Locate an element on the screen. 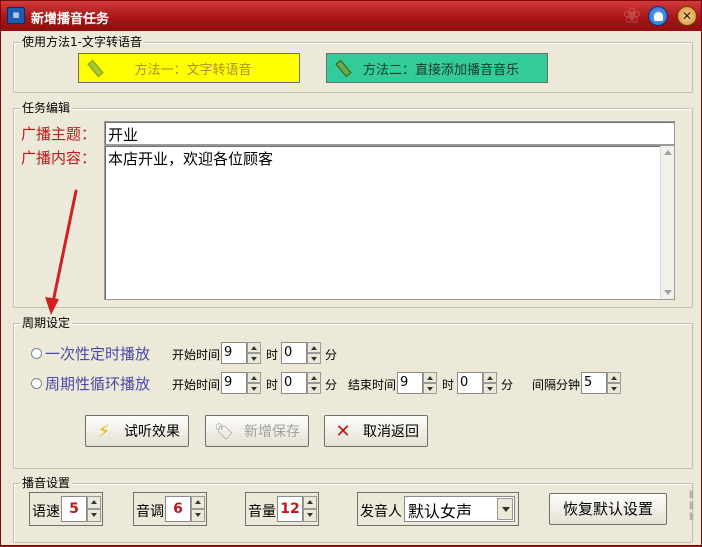  decoration-icon: ❀ is located at coordinates (631, 16).